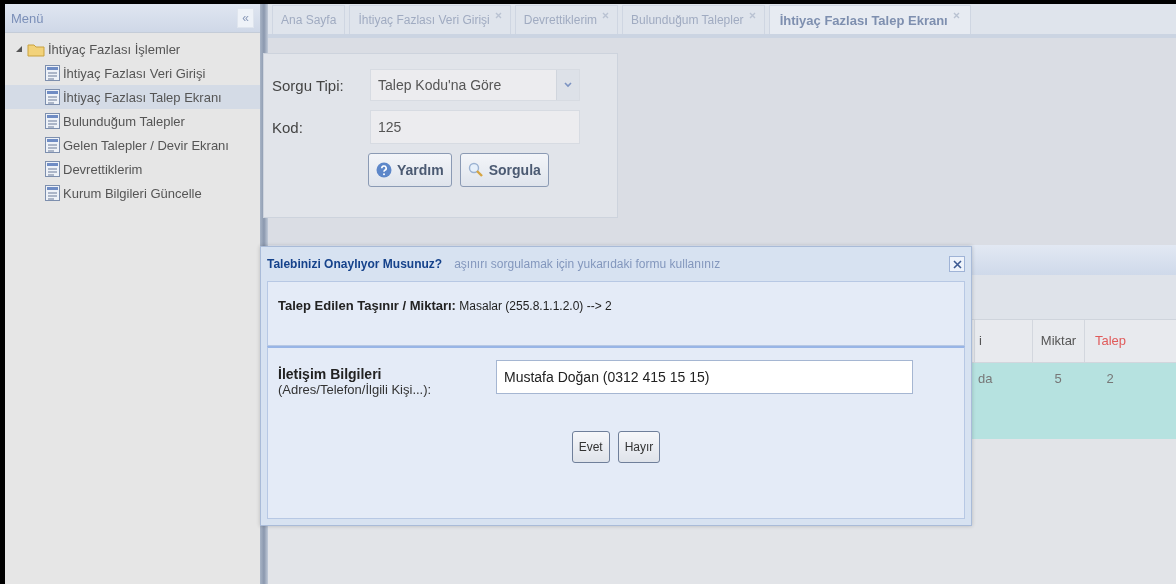 Image resolution: width=1176 pixels, height=584 pixels. I want to click on tree-item: Kurum Bilgileri Güncelle, so click(132, 193).